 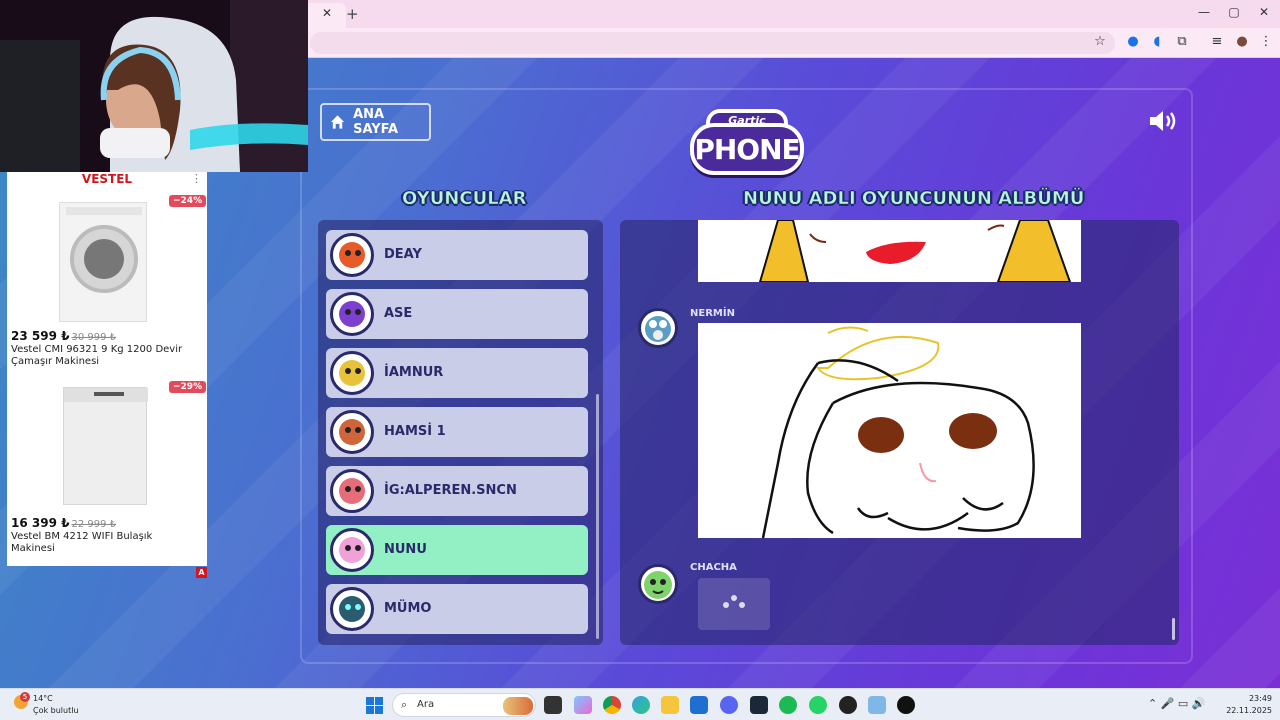 What do you see at coordinates (729, 705) in the screenshot?
I see `discord-icon` at bounding box center [729, 705].